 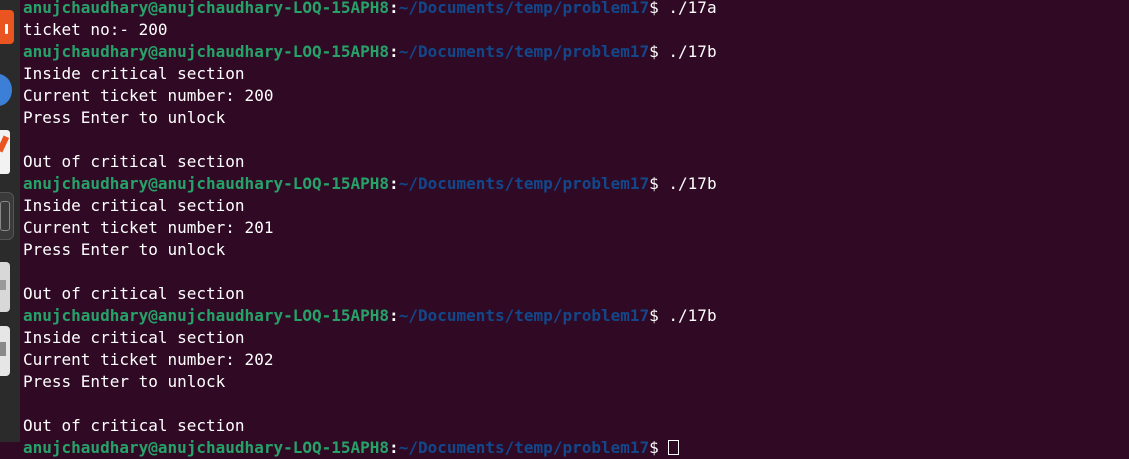 What do you see at coordinates (576, 228) in the screenshot?
I see `output-line: Current ticket number: 201` at bounding box center [576, 228].